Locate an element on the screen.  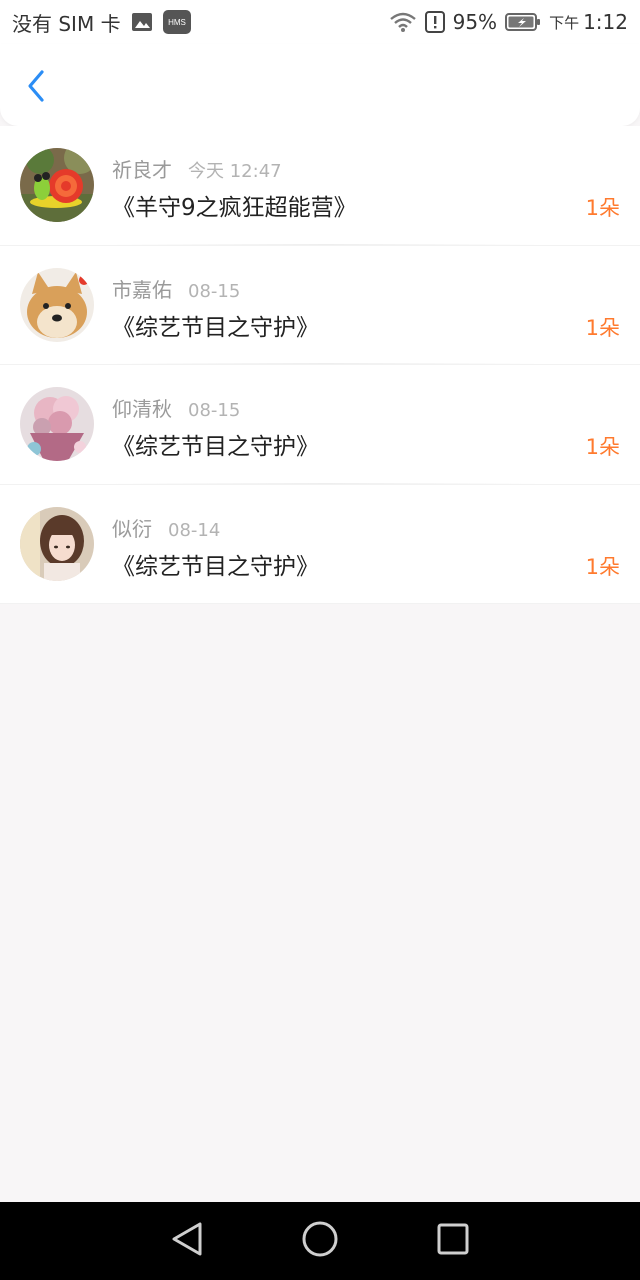
show-title: 《羊守9之疯狂超能营》 is located at coordinates (234, 208).